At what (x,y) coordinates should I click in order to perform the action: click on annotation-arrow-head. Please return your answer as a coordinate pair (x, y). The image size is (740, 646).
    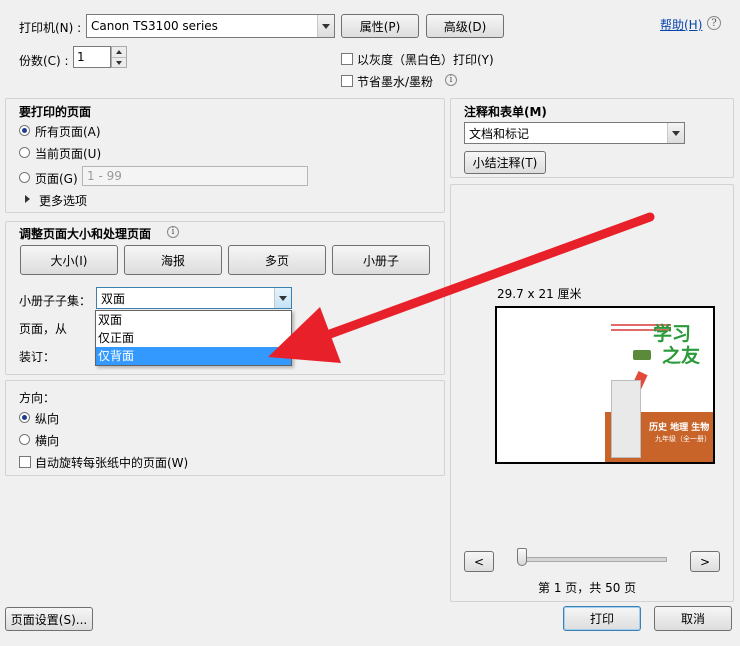
    Looking at the image, I should click on (304, 335).